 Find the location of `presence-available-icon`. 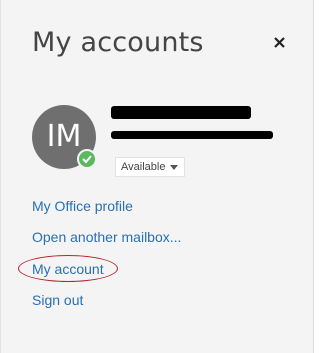

presence-available-icon is located at coordinates (87, 159).